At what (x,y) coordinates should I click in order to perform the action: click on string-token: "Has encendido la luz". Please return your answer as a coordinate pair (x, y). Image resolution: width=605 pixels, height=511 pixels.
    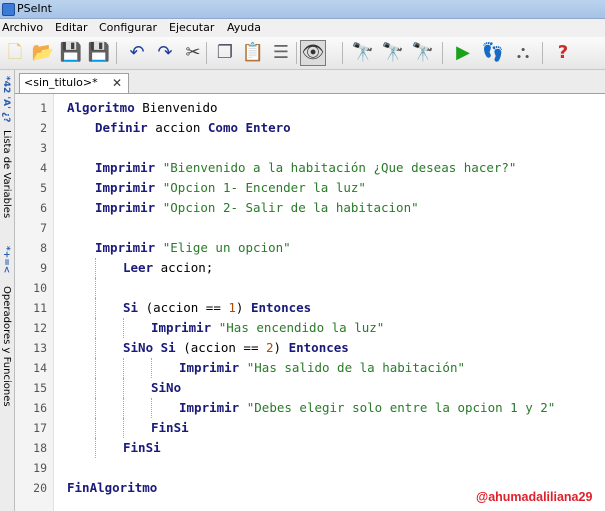
    Looking at the image, I should click on (301, 327).